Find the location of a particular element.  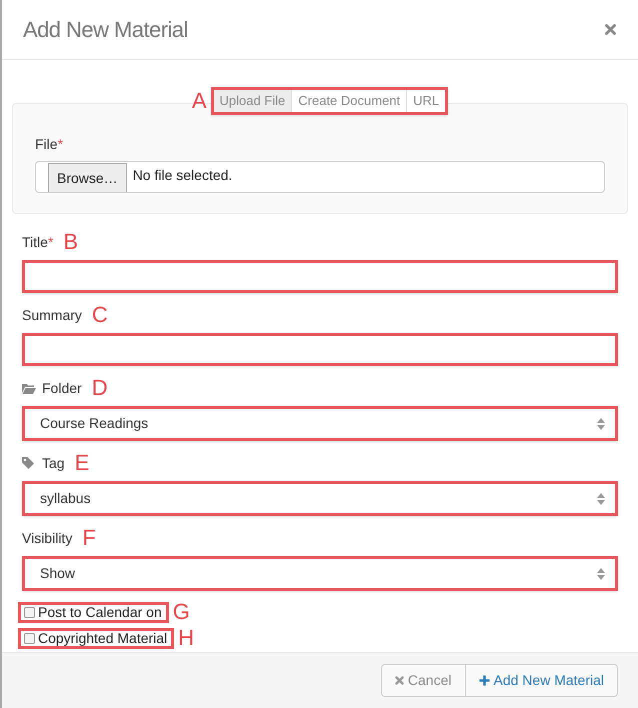

field-label: File is located at coordinates (46, 144).